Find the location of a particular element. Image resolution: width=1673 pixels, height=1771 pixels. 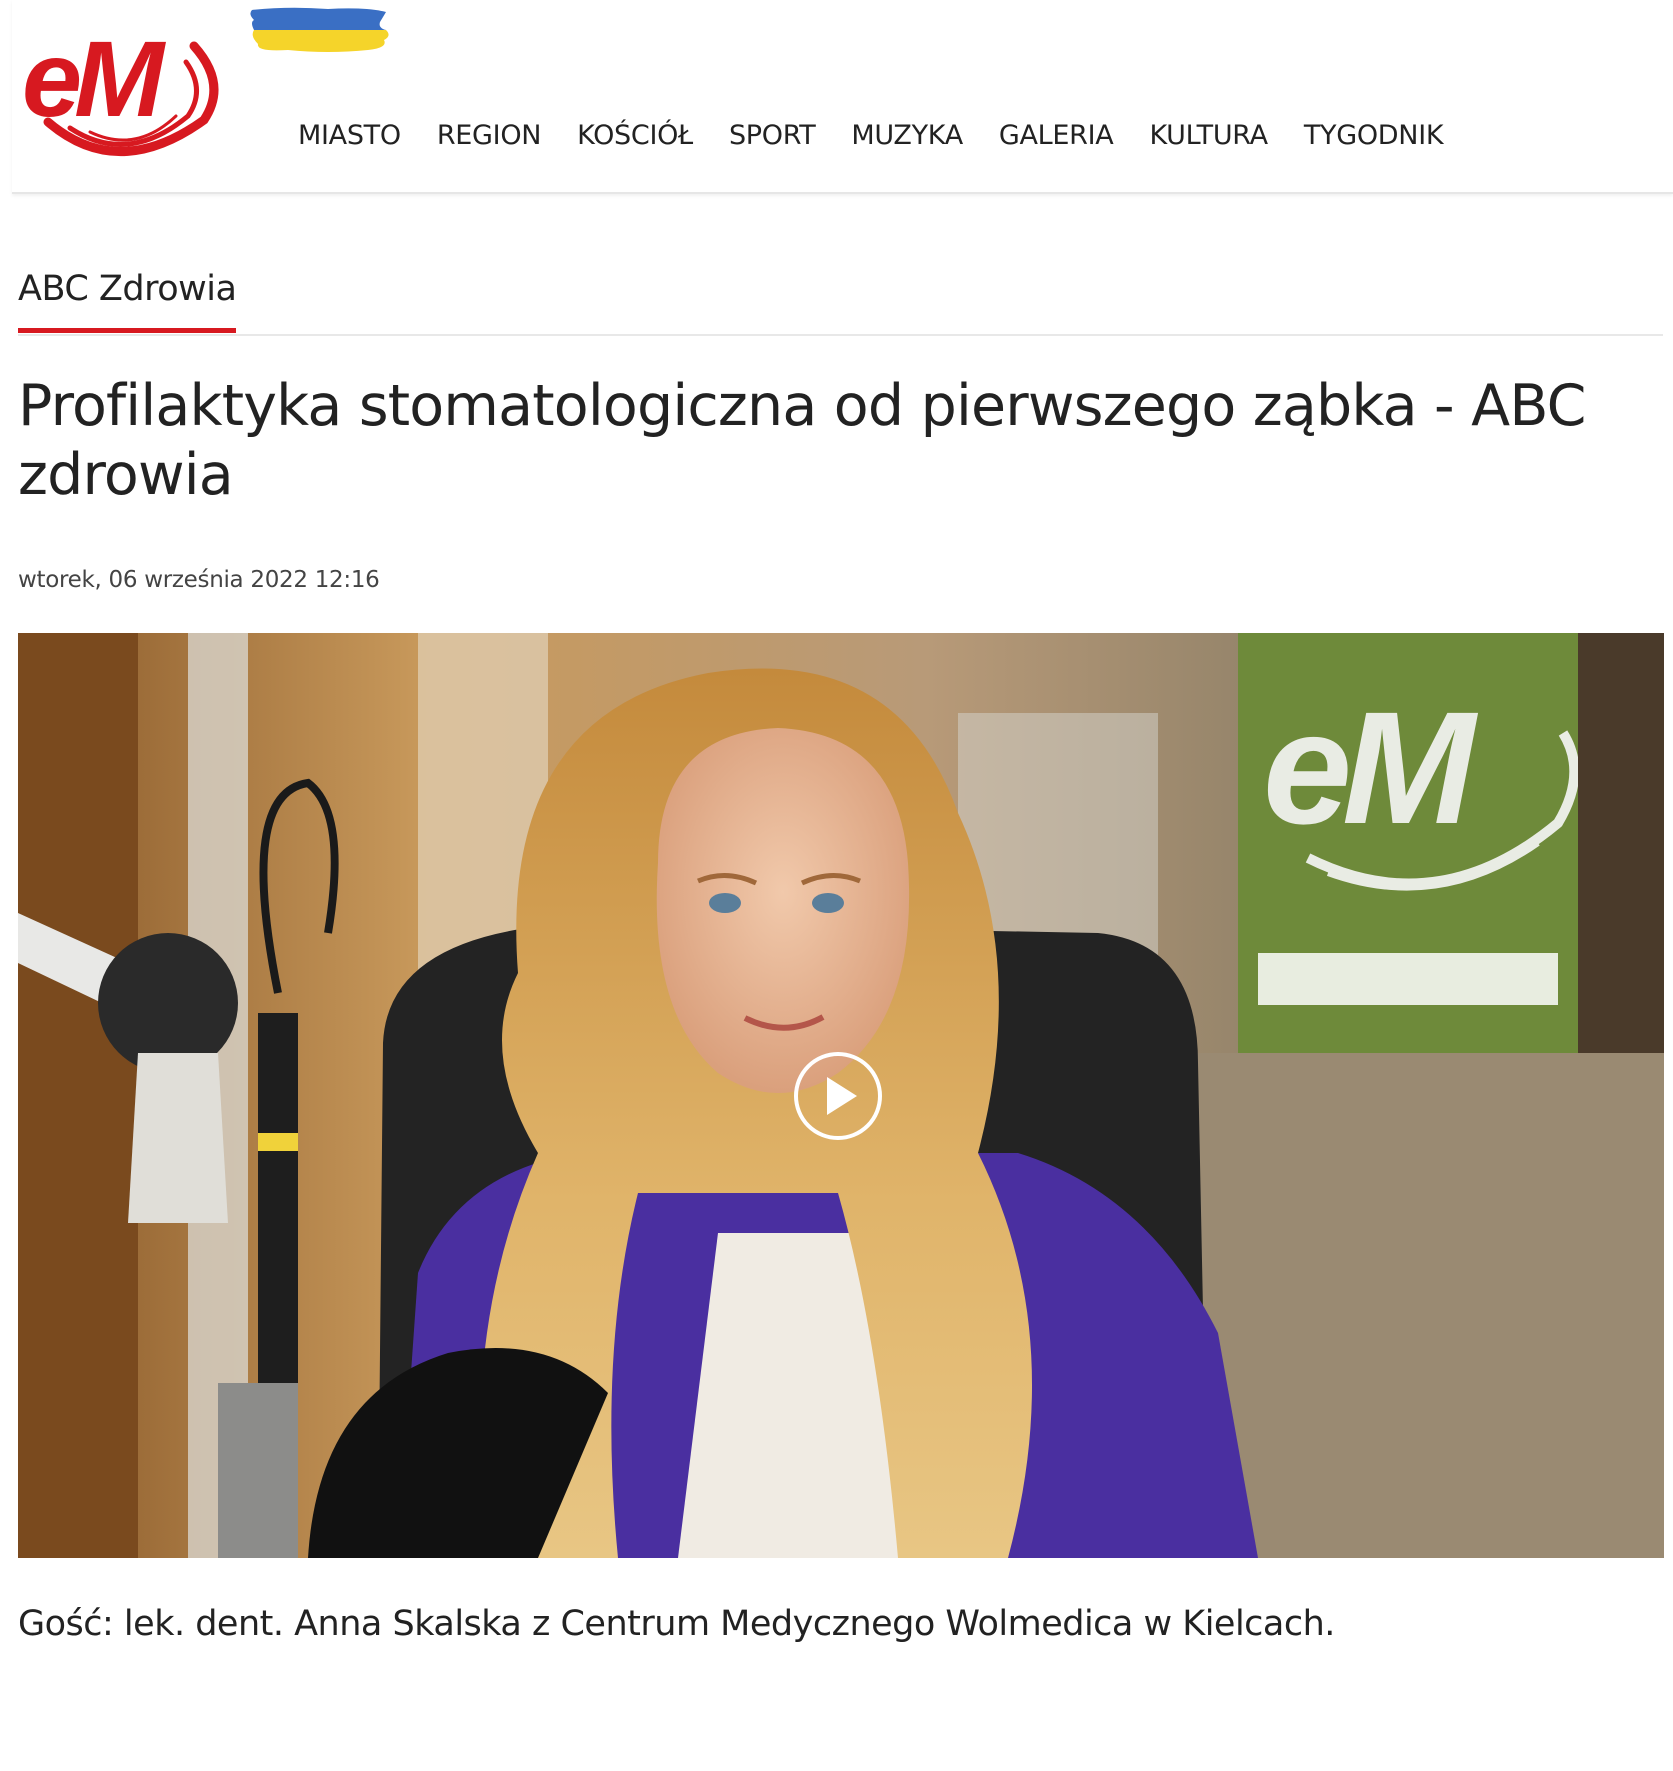

ukraine-flag-icon is located at coordinates (319, 29).